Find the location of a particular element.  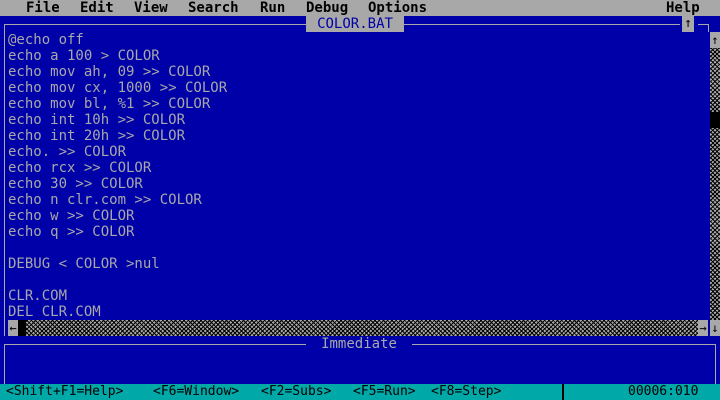

menu-run: Run is located at coordinates (272, 8).